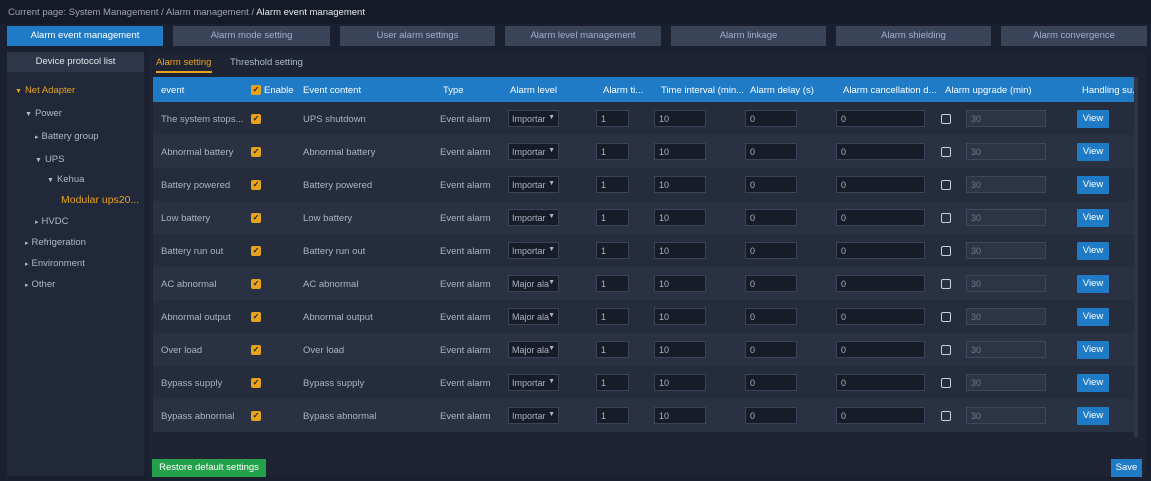 The height and width of the screenshot is (481, 1151). I want to click on tab-alarm-convergence: Alarm convergence, so click(1074, 36).